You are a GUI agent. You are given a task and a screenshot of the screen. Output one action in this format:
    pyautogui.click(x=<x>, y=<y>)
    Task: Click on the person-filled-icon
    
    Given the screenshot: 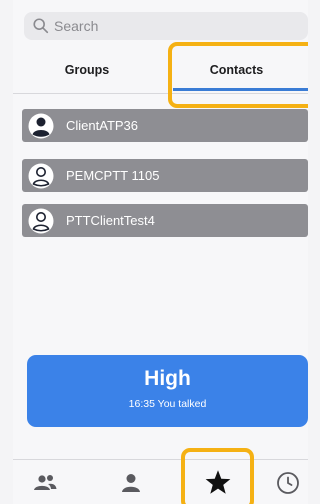 What is the action you would take?
    pyautogui.click(x=41, y=125)
    